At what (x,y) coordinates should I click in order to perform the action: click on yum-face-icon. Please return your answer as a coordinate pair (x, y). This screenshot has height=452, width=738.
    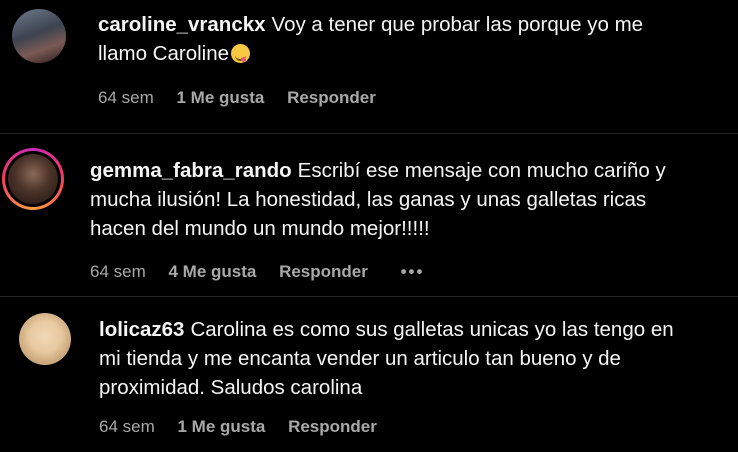
    Looking at the image, I should click on (241, 53).